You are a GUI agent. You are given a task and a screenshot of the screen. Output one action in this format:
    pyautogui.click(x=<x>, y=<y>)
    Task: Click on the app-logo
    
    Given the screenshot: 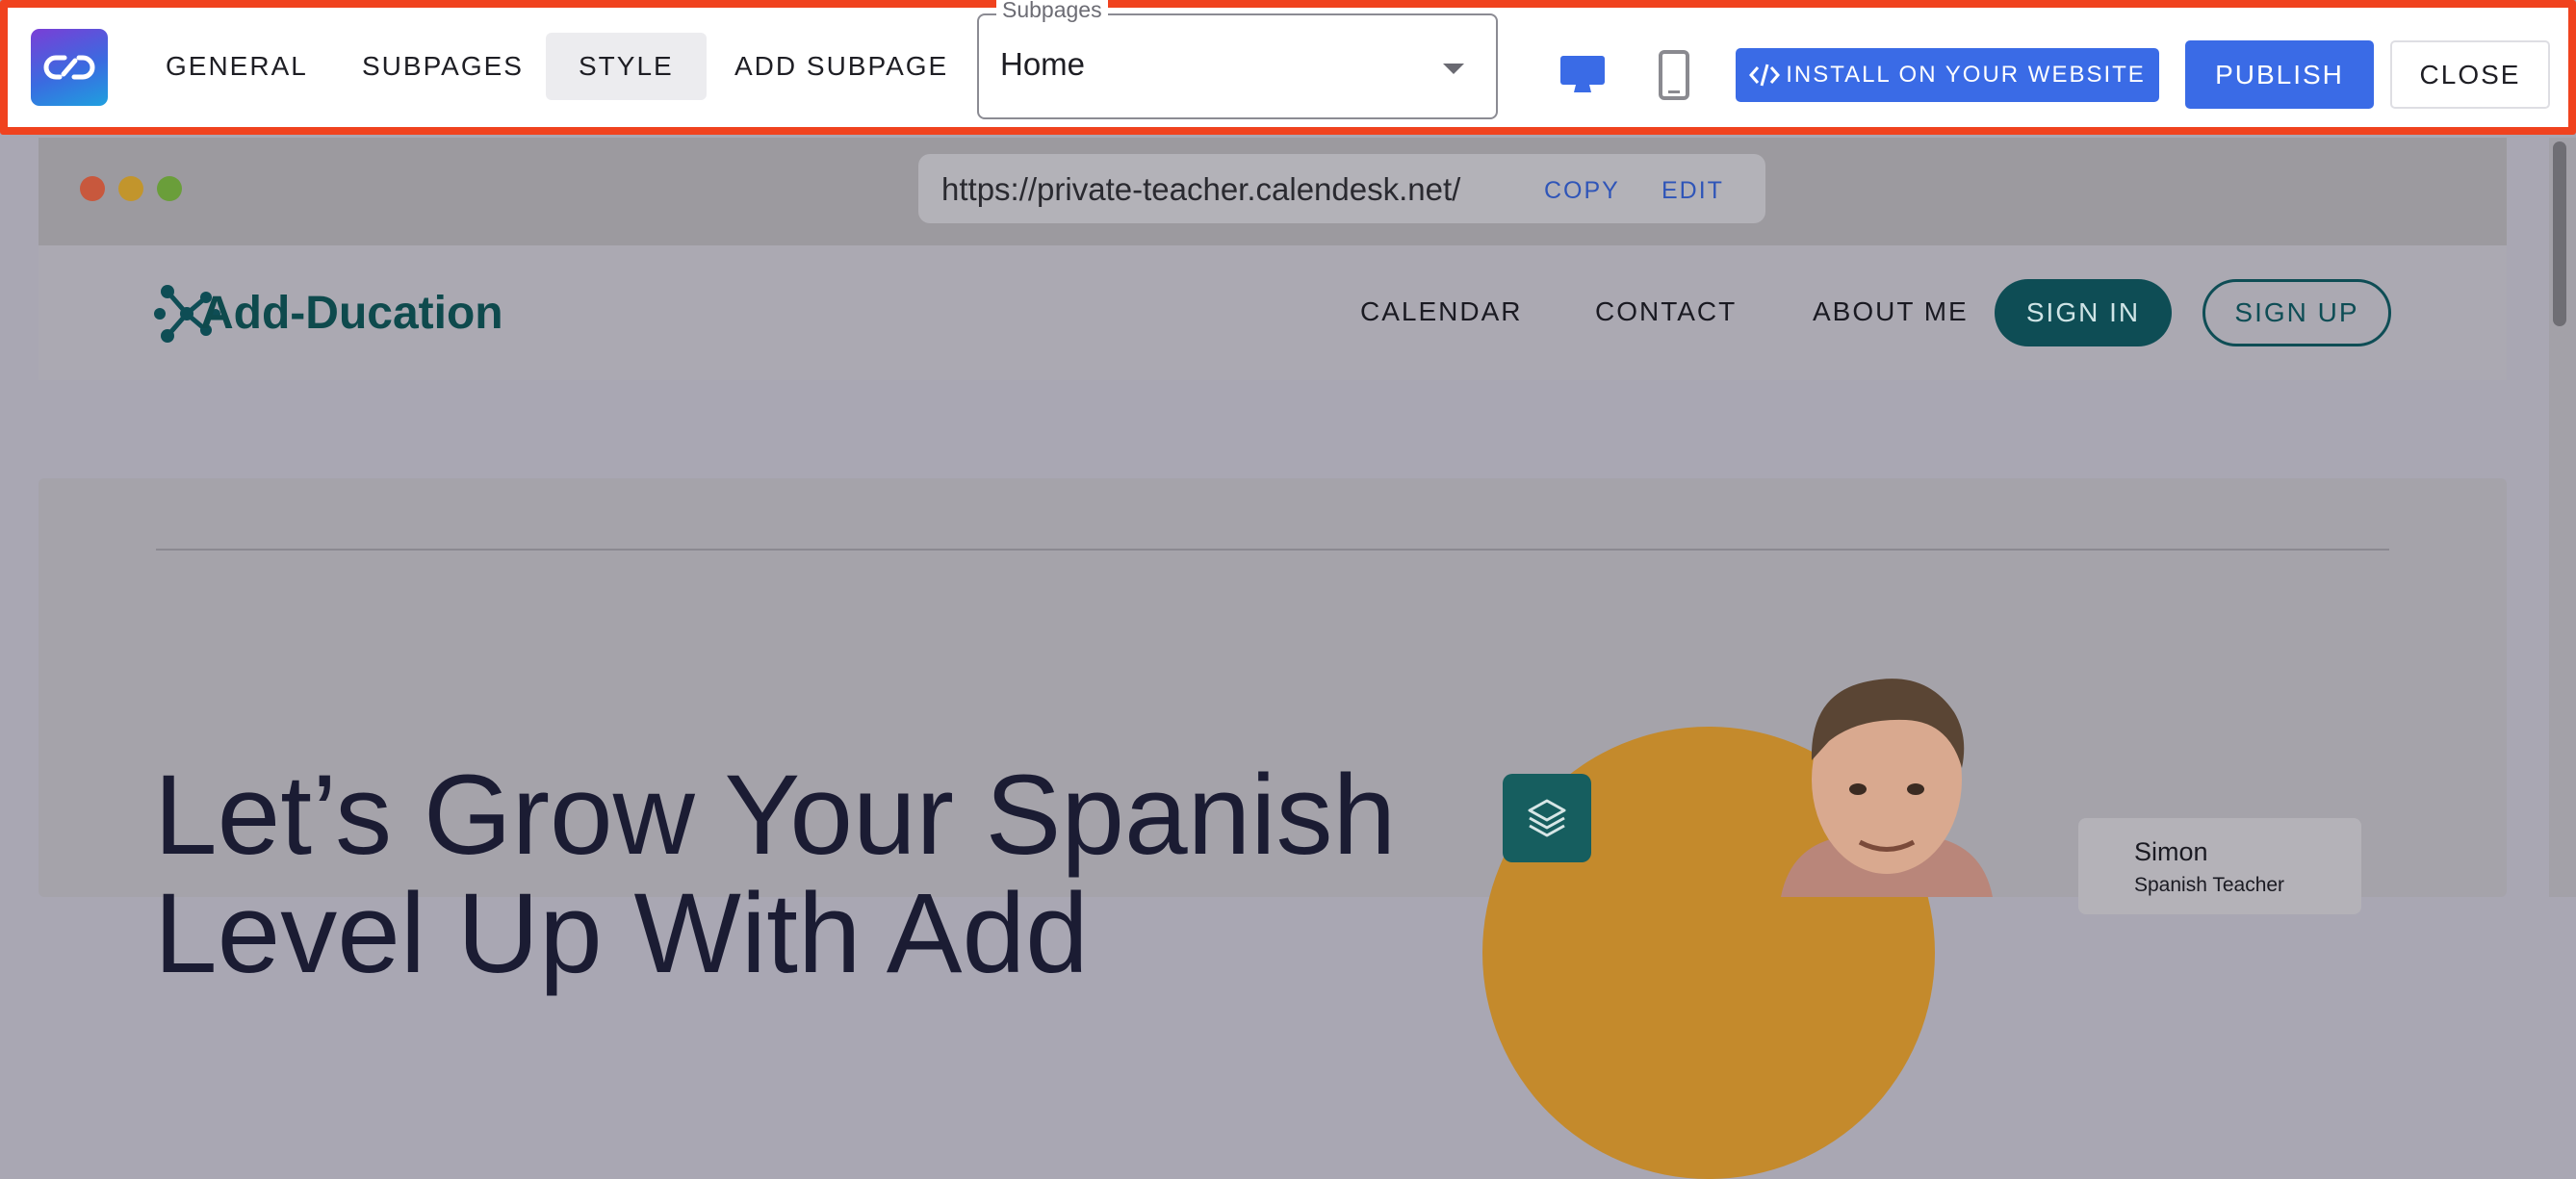 What is the action you would take?
    pyautogui.click(x=69, y=67)
    